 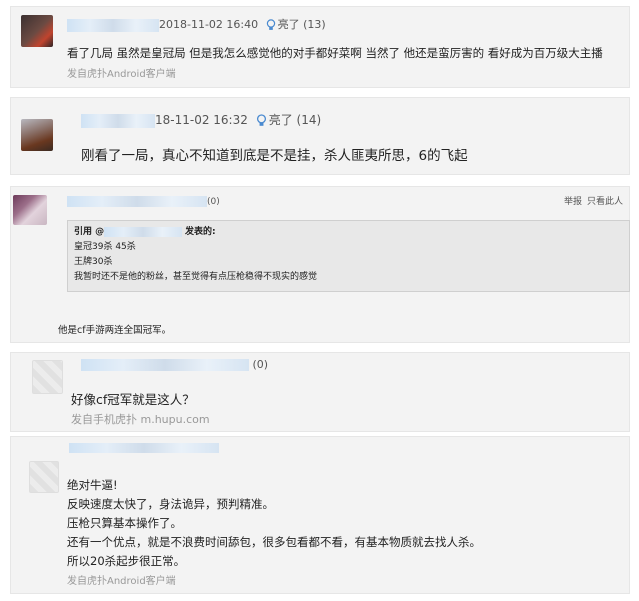 I want to click on post-body: 好像cf冠军就是这人？, so click(x=133, y=399).